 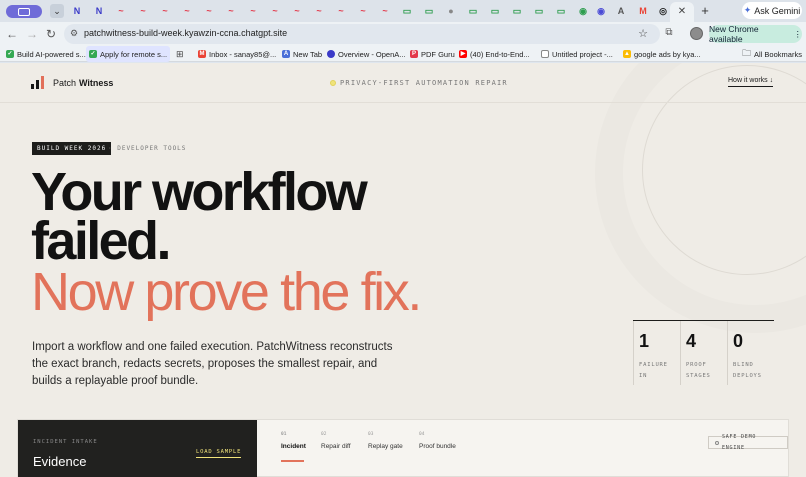 What do you see at coordinates (747, 53) in the screenshot?
I see `folder-icon: 🗀` at bounding box center [747, 53].